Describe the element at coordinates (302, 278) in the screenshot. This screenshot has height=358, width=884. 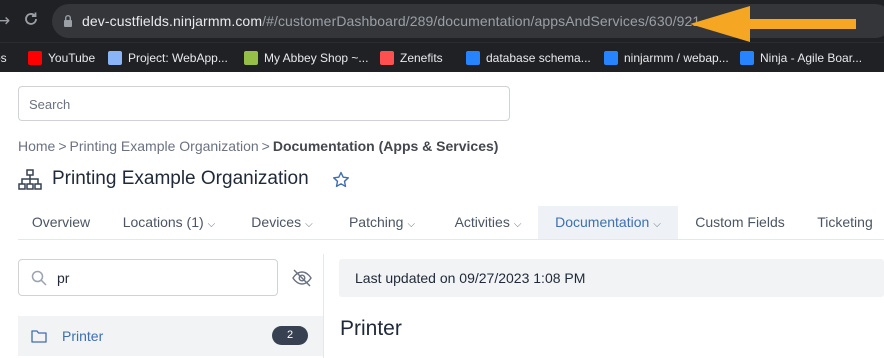
I see `eye-off-icon` at that location.